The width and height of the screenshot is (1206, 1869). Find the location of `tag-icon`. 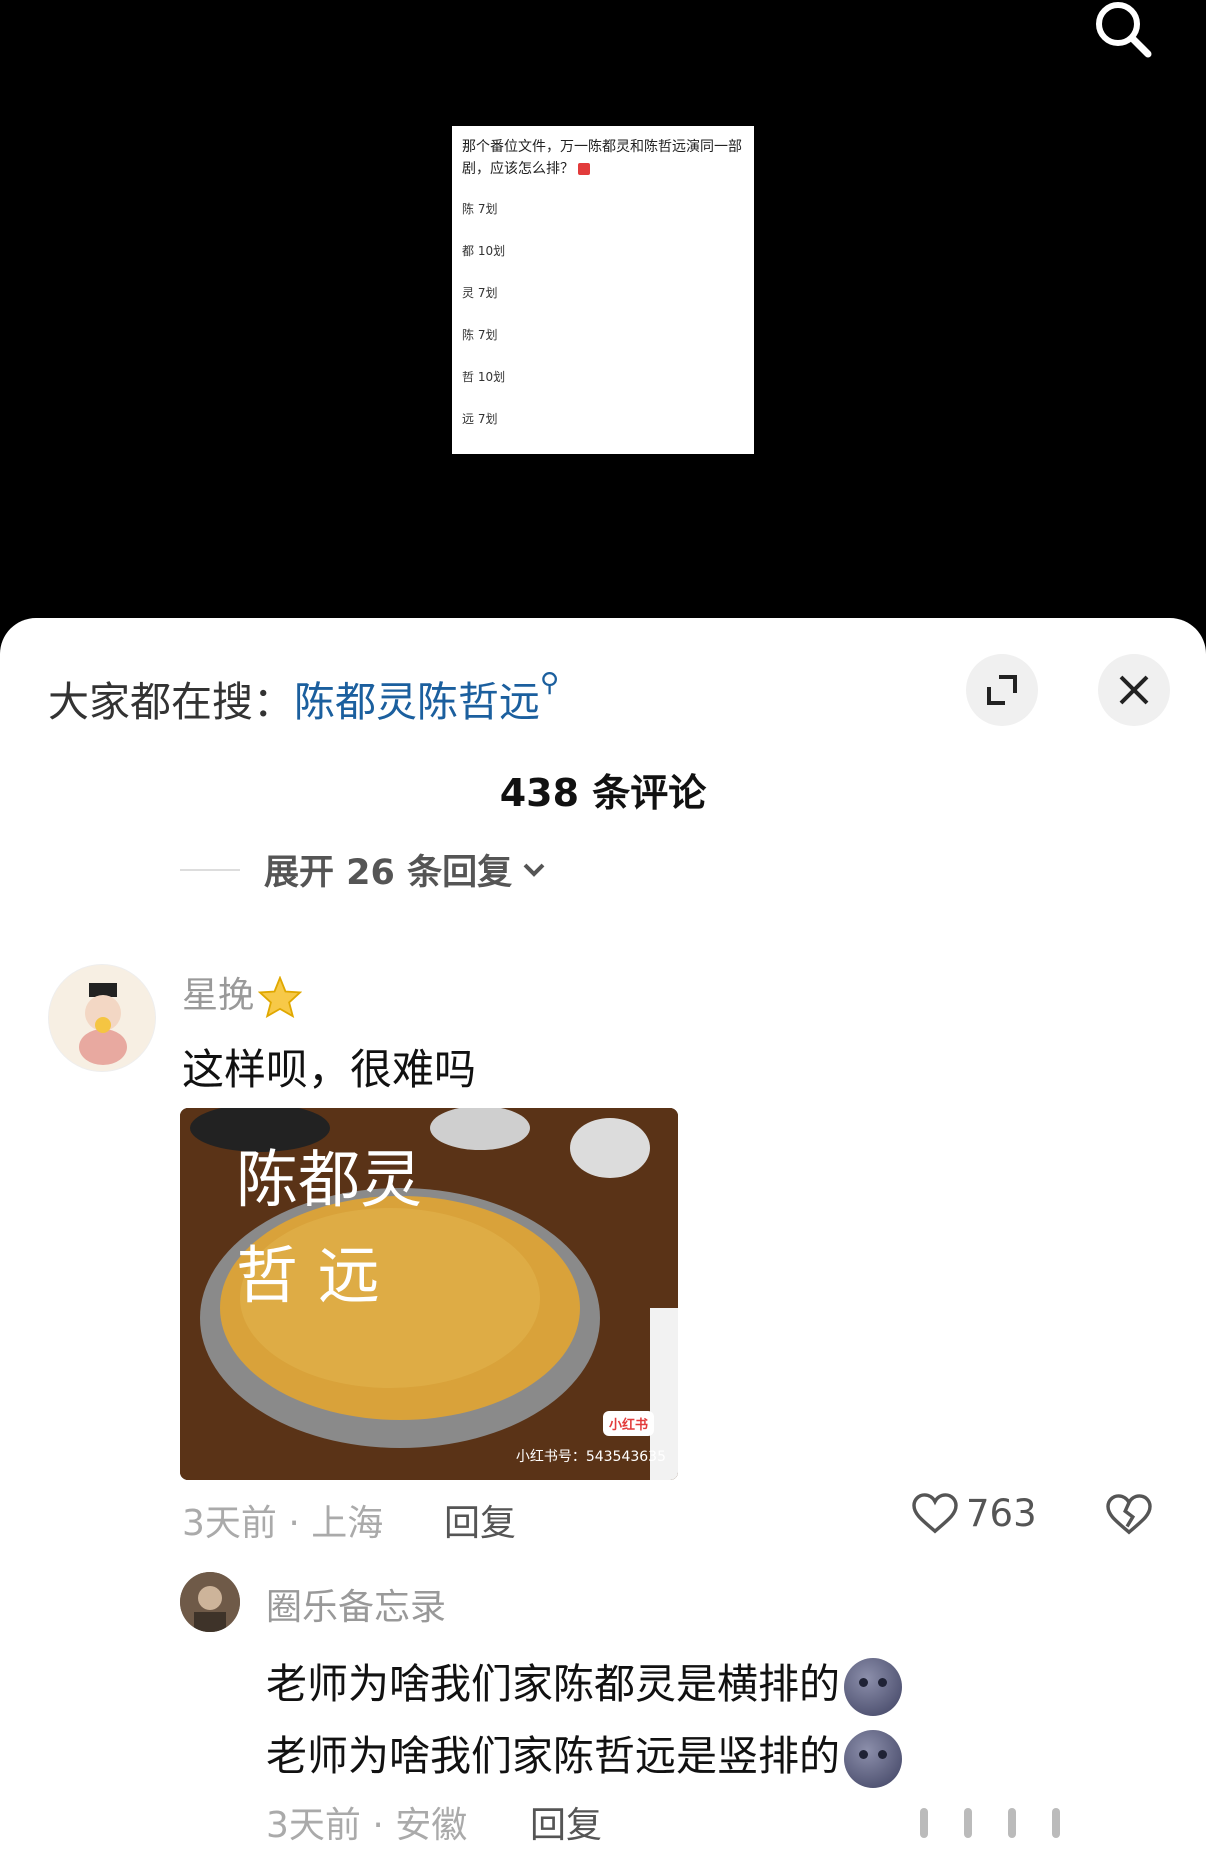

tag-icon is located at coordinates (584, 169).